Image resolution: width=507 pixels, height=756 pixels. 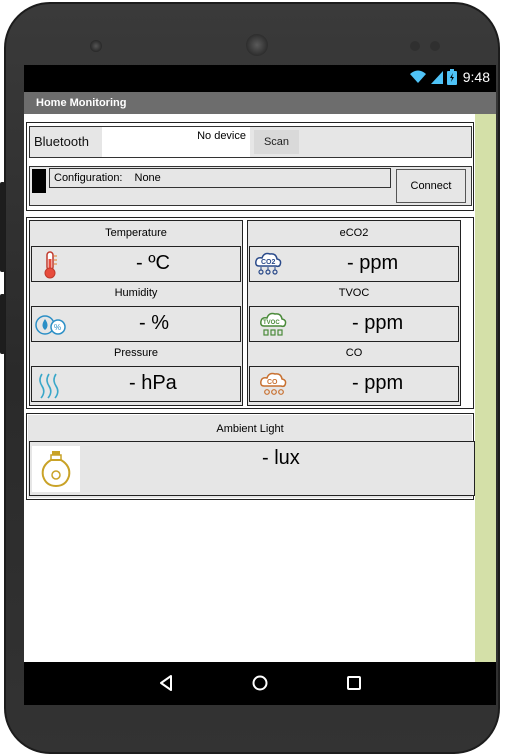 What do you see at coordinates (220, 178) in the screenshot?
I see `configuration-box: Configuration: None` at bounding box center [220, 178].